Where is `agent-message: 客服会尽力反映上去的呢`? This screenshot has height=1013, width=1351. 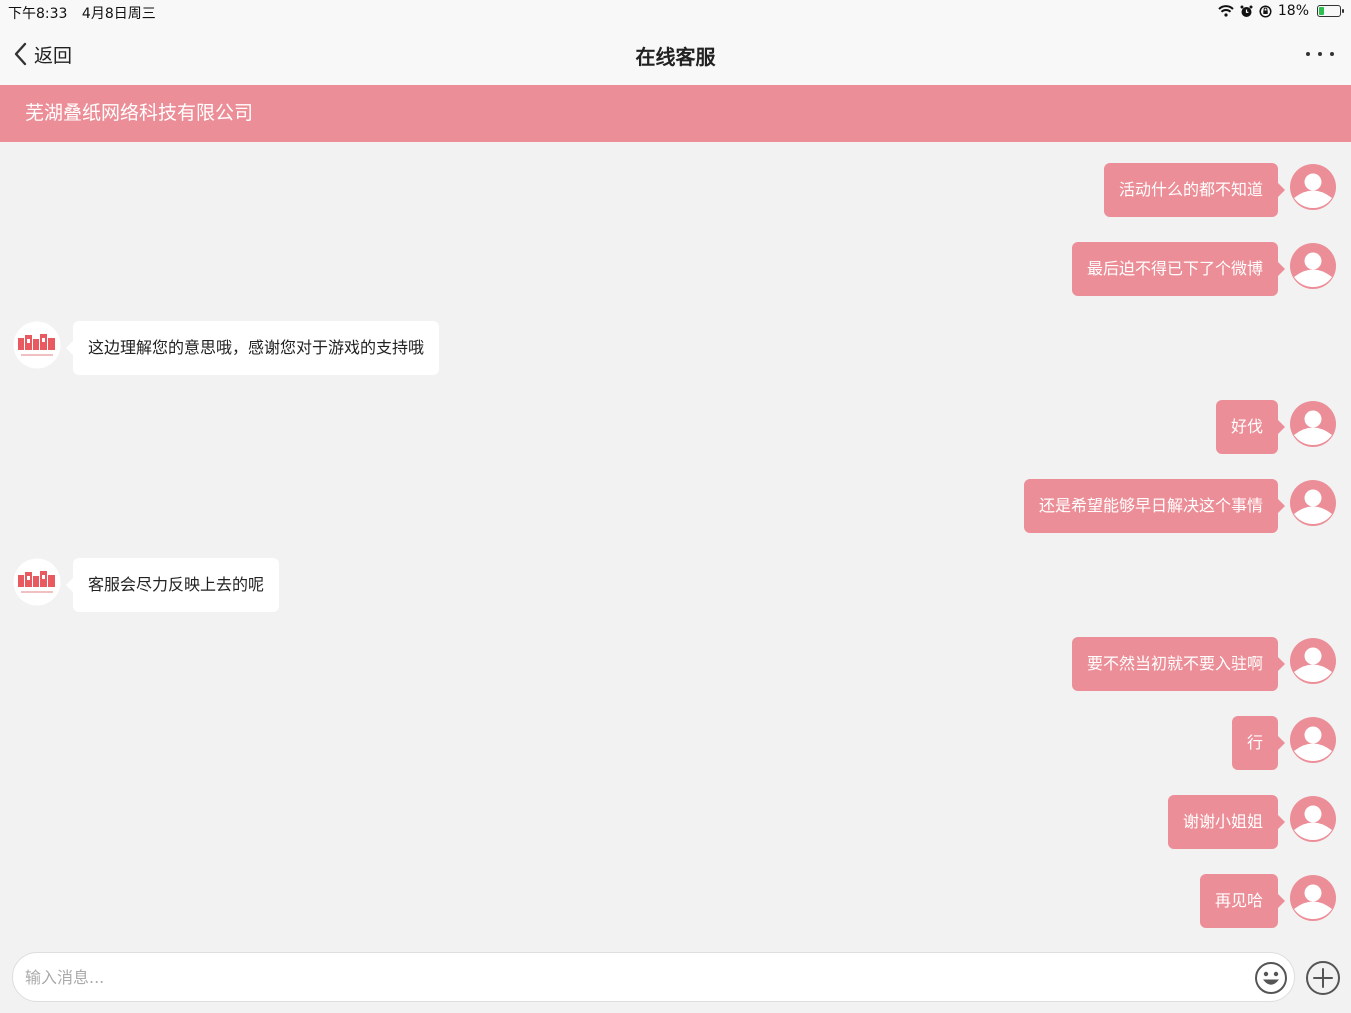 agent-message: 客服会尽力反映上去的呢 is located at coordinates (675, 585).